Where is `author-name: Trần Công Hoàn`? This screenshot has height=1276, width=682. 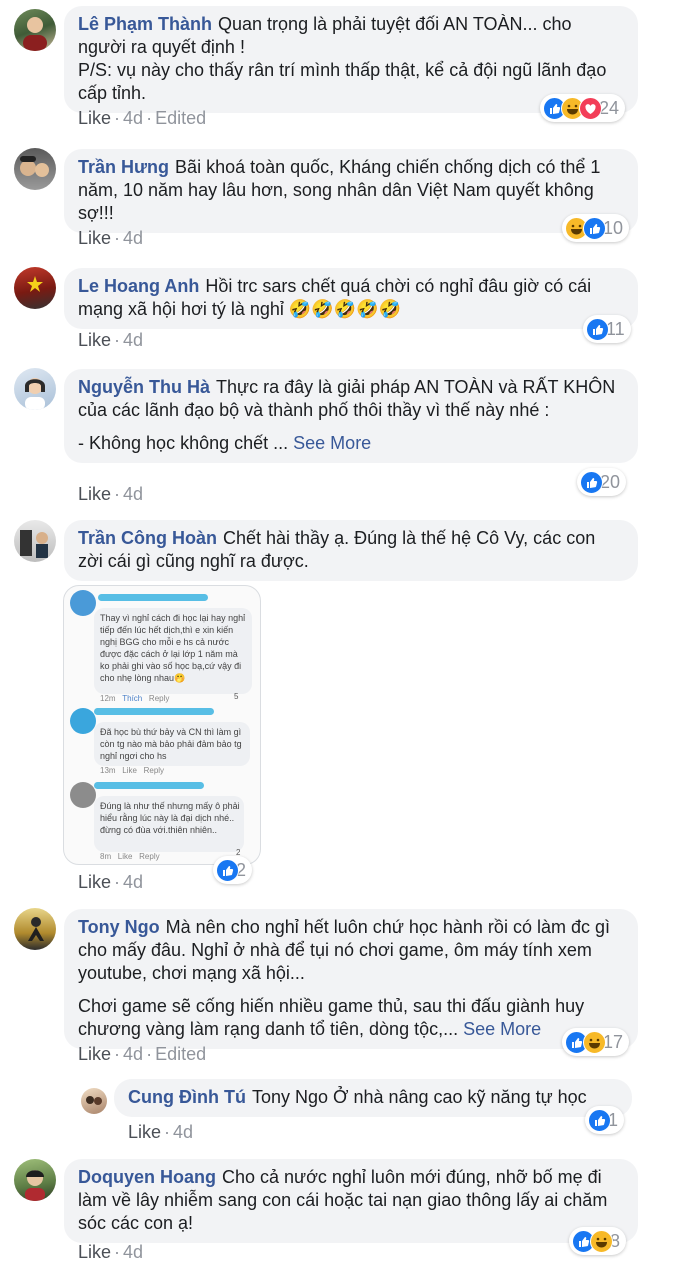
author-name: Trần Công Hoàn is located at coordinates (147, 538).